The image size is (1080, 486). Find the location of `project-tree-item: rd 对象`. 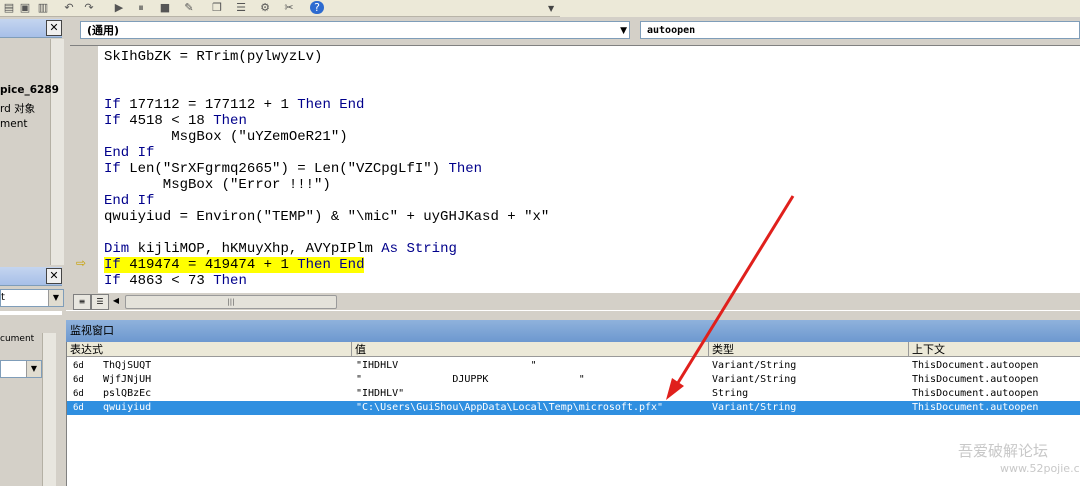

project-tree-item: rd 对象 is located at coordinates (17, 108).